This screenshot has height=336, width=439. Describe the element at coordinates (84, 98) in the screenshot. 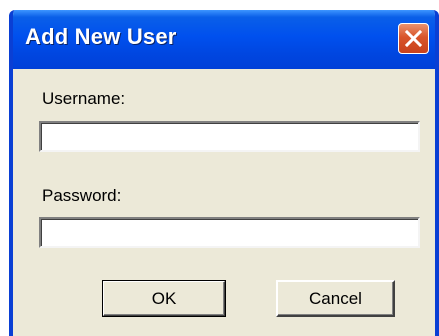

I see `username-label: Username:` at that location.